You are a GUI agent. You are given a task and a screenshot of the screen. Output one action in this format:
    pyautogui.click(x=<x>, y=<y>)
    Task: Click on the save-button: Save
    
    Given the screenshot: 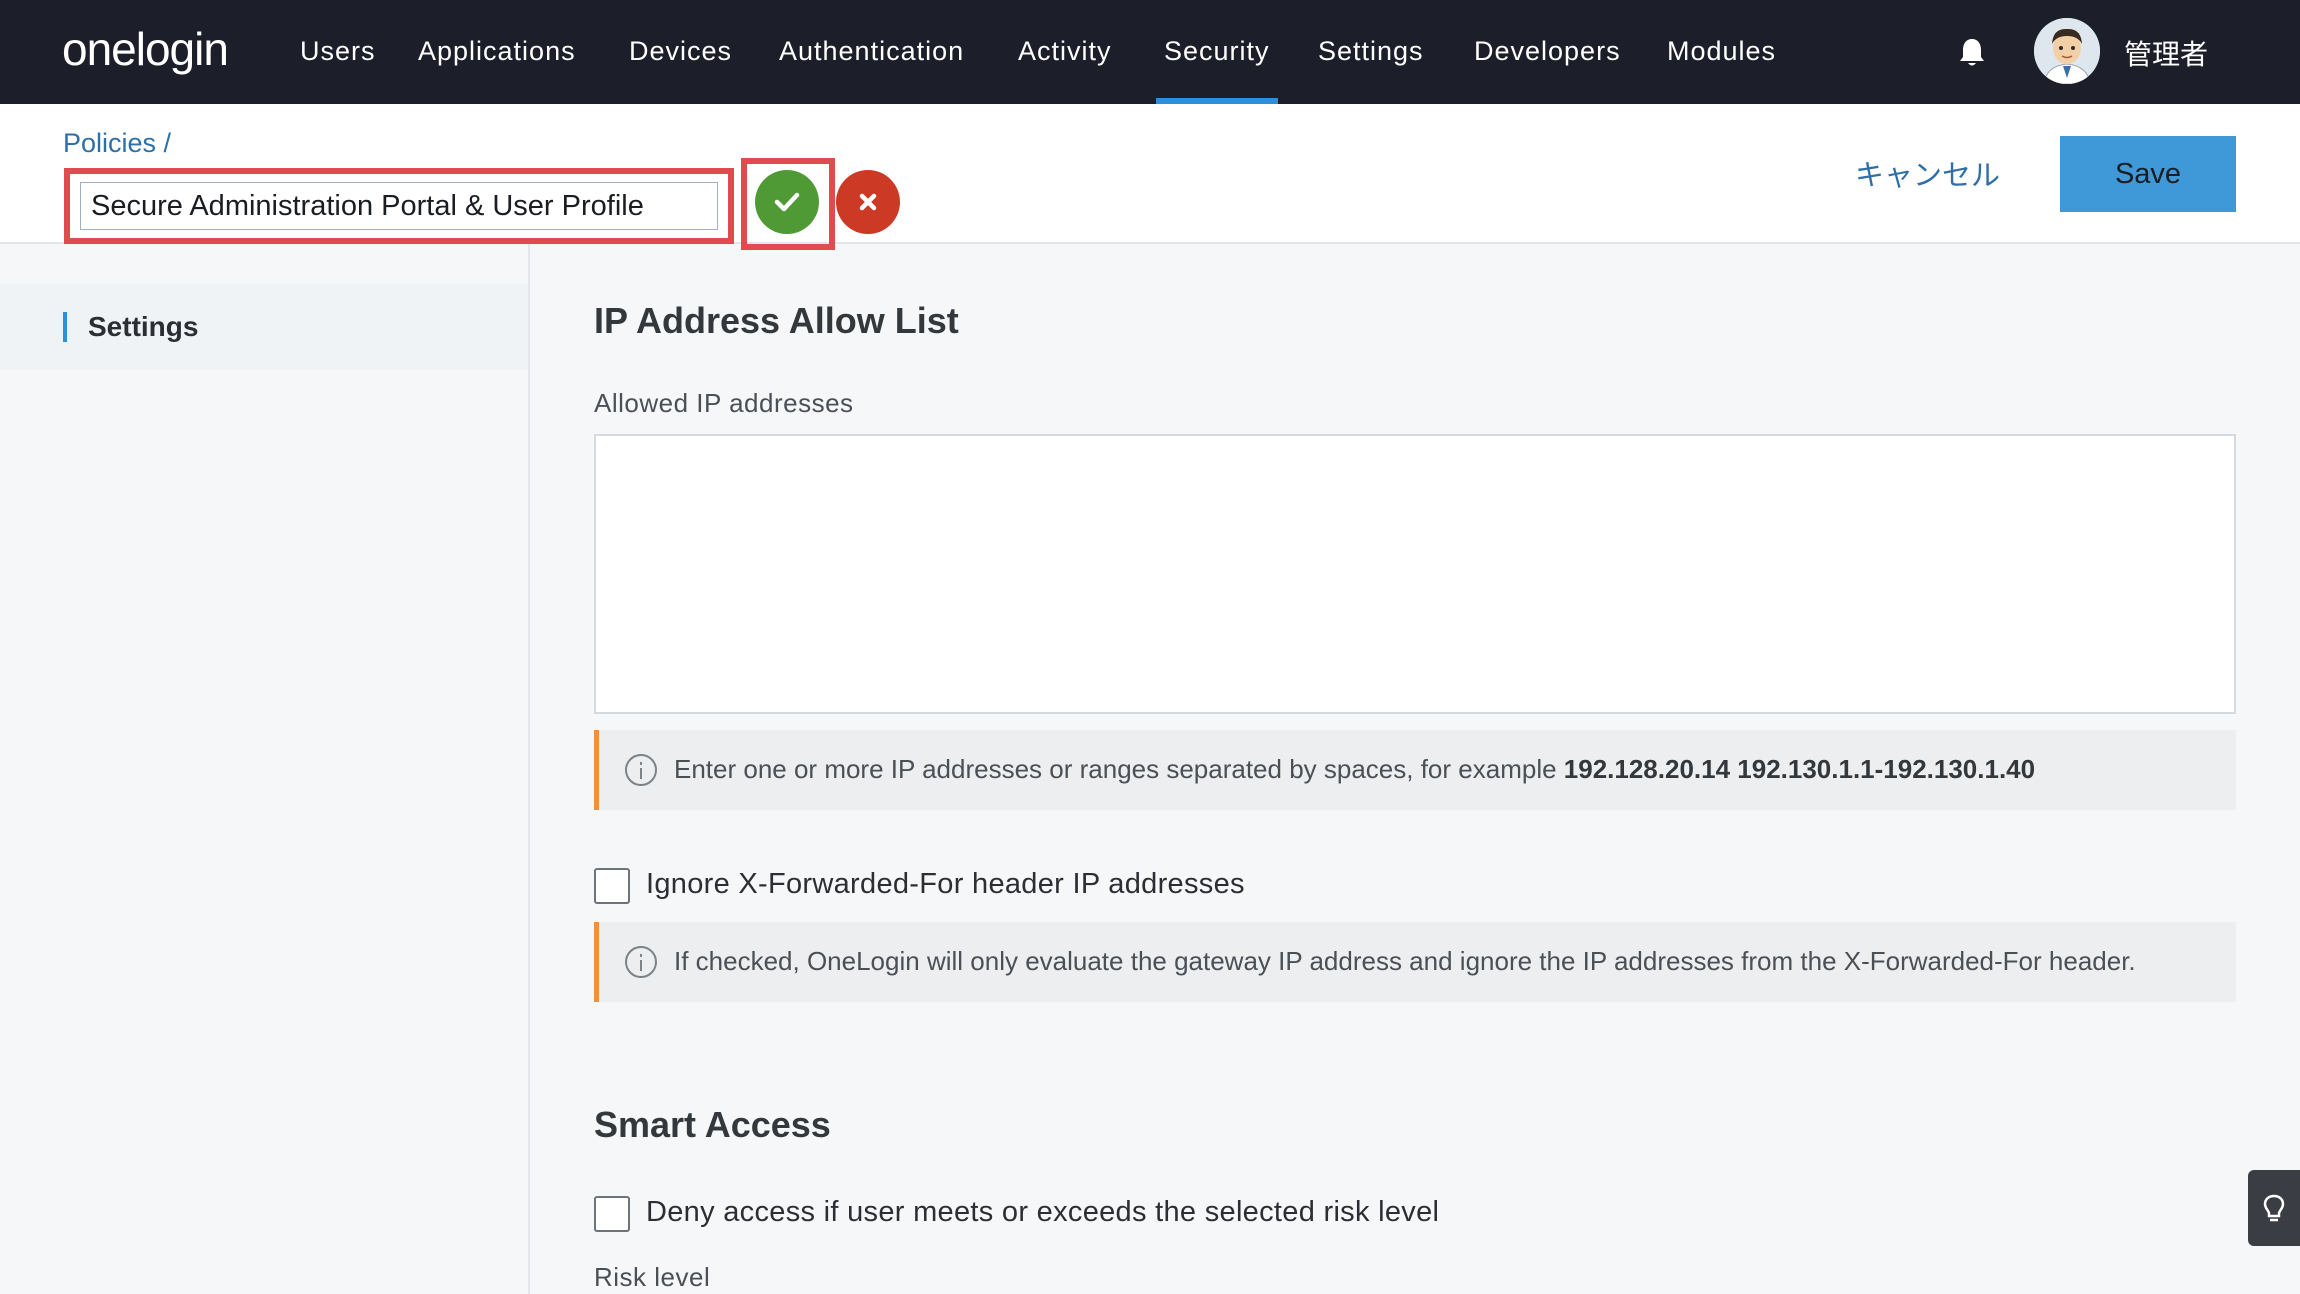 What is the action you would take?
    pyautogui.click(x=2148, y=174)
    